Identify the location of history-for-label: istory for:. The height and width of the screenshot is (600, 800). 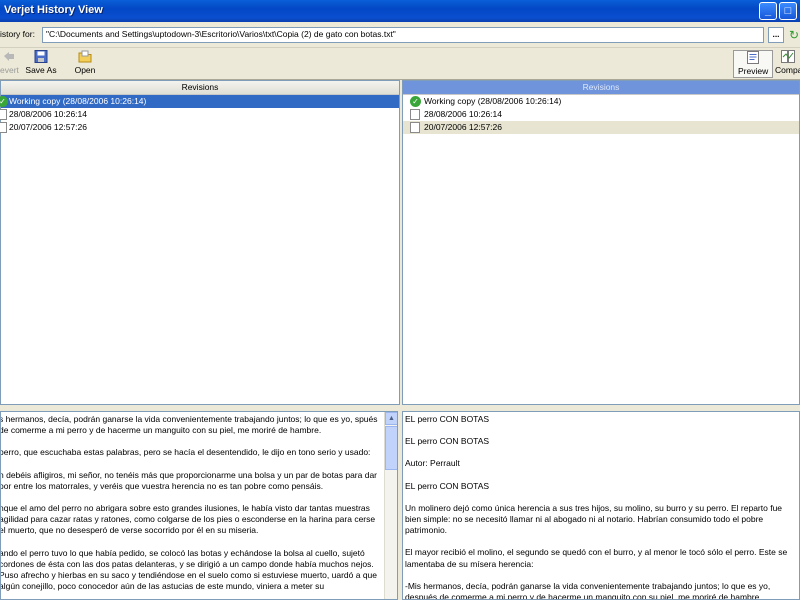
(17, 34).